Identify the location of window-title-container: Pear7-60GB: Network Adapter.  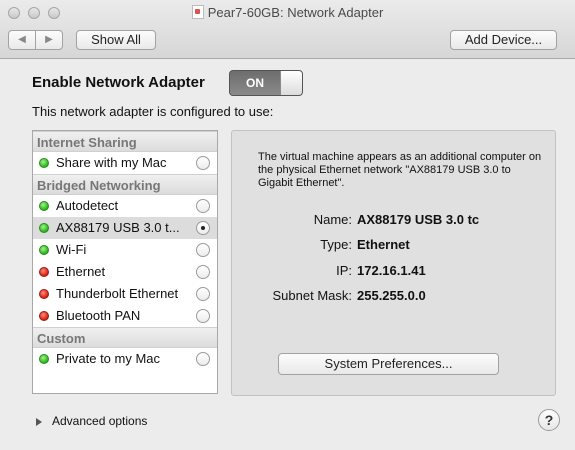
(287, 12).